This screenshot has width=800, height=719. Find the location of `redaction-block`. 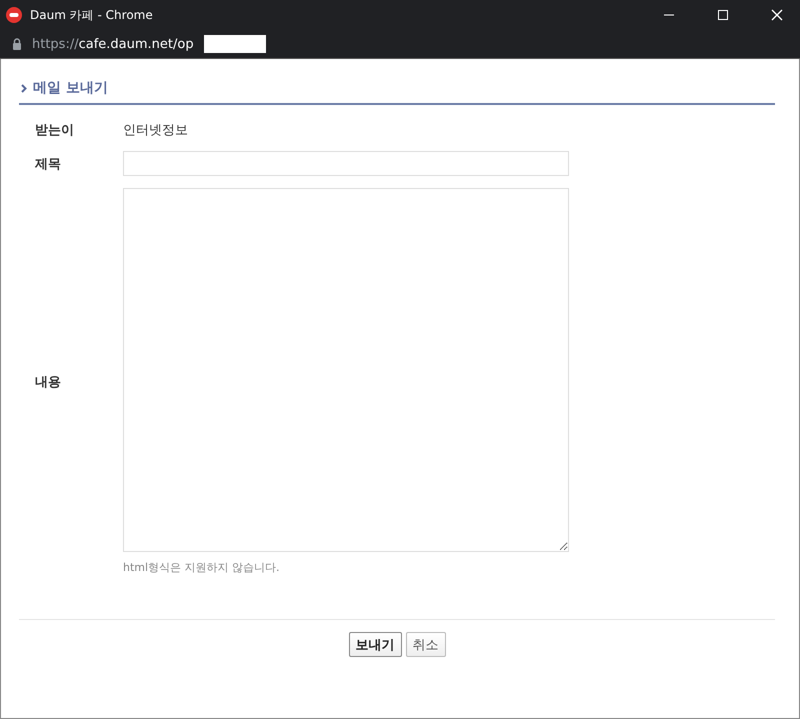

redaction-block is located at coordinates (235, 44).